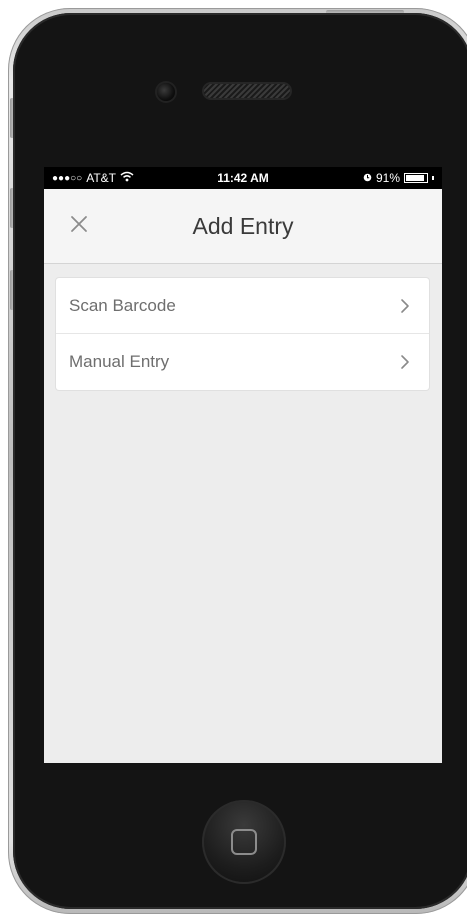 This screenshot has height=922, width=467. Describe the element at coordinates (119, 361) in the screenshot. I see `menu-item-label: Manual Entry` at that location.